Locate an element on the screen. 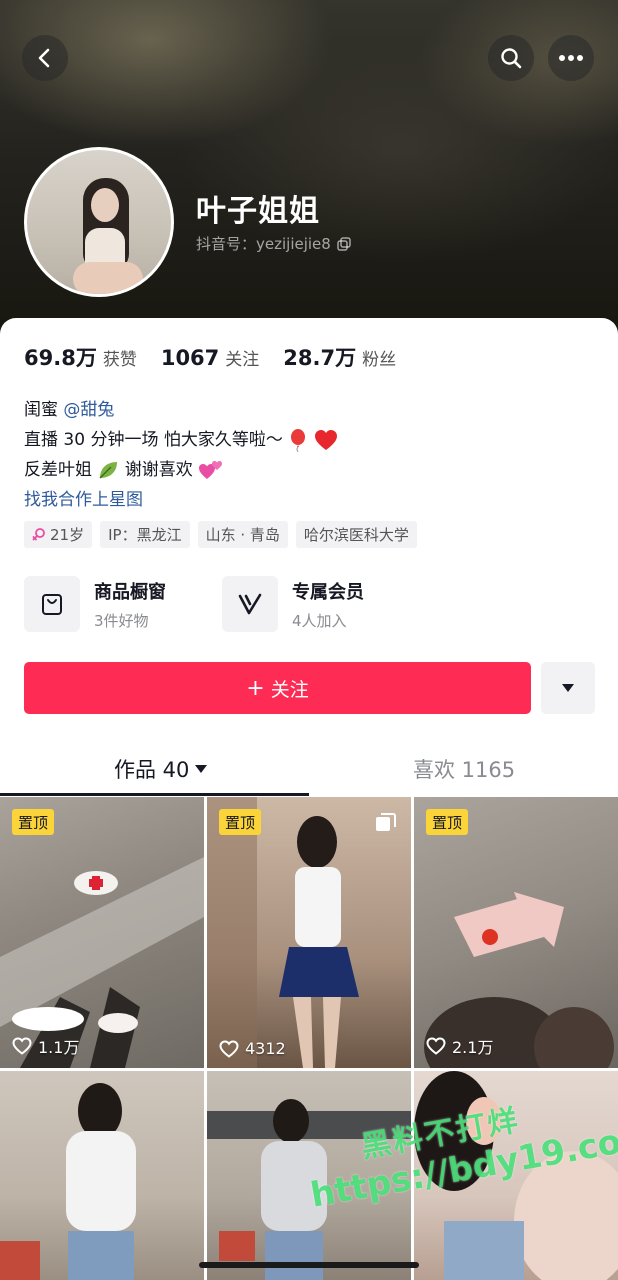 The image size is (618, 1280). content-tabs: 作品 40 喜欢 1165 is located at coordinates (309, 768).